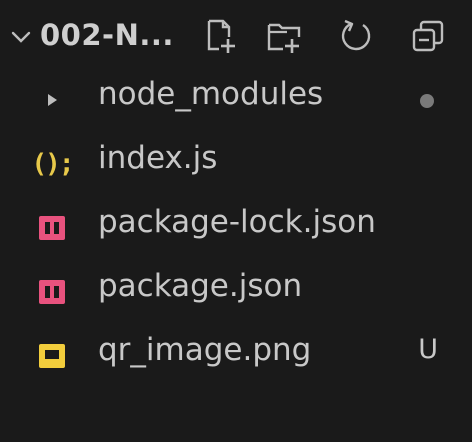 The image size is (472, 442). Describe the element at coordinates (52, 100) in the screenshot. I see `chevron-right-icon` at that location.